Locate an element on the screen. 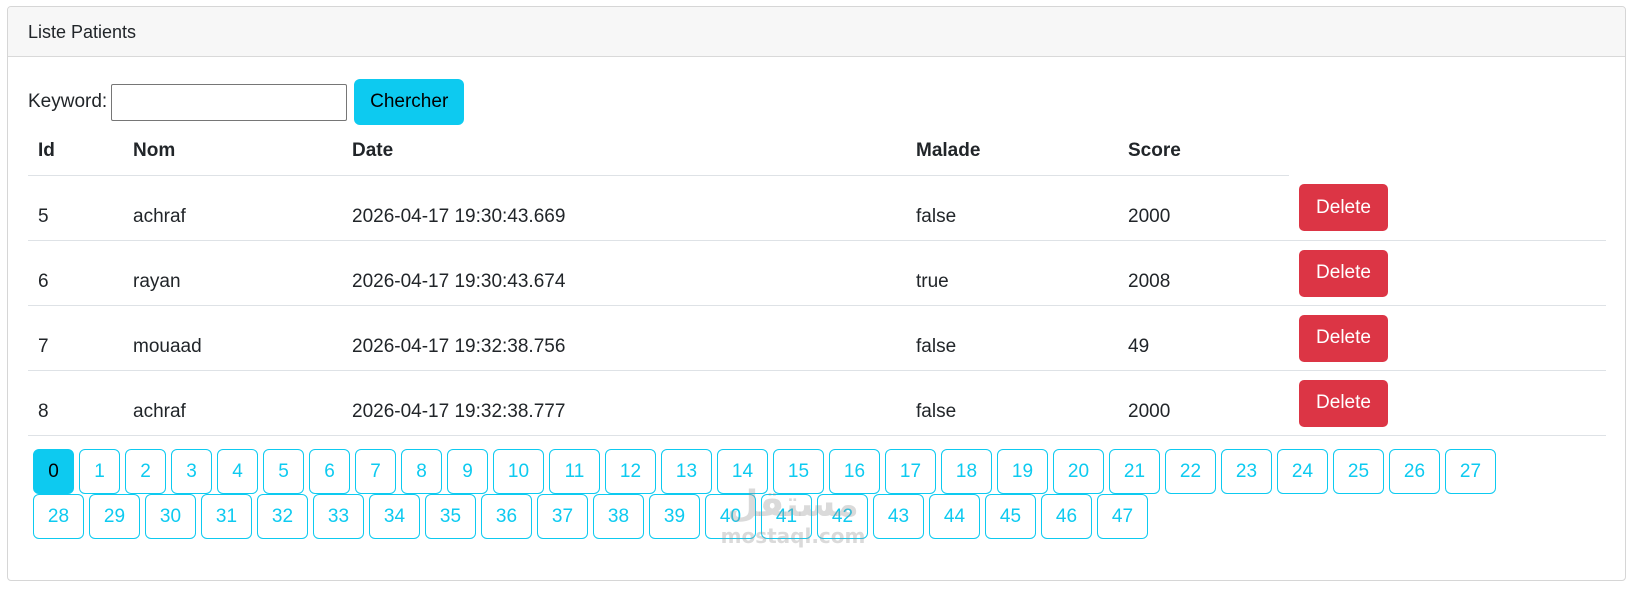 The height and width of the screenshot is (591, 1633). cell-id: 6 is located at coordinates (75, 273).